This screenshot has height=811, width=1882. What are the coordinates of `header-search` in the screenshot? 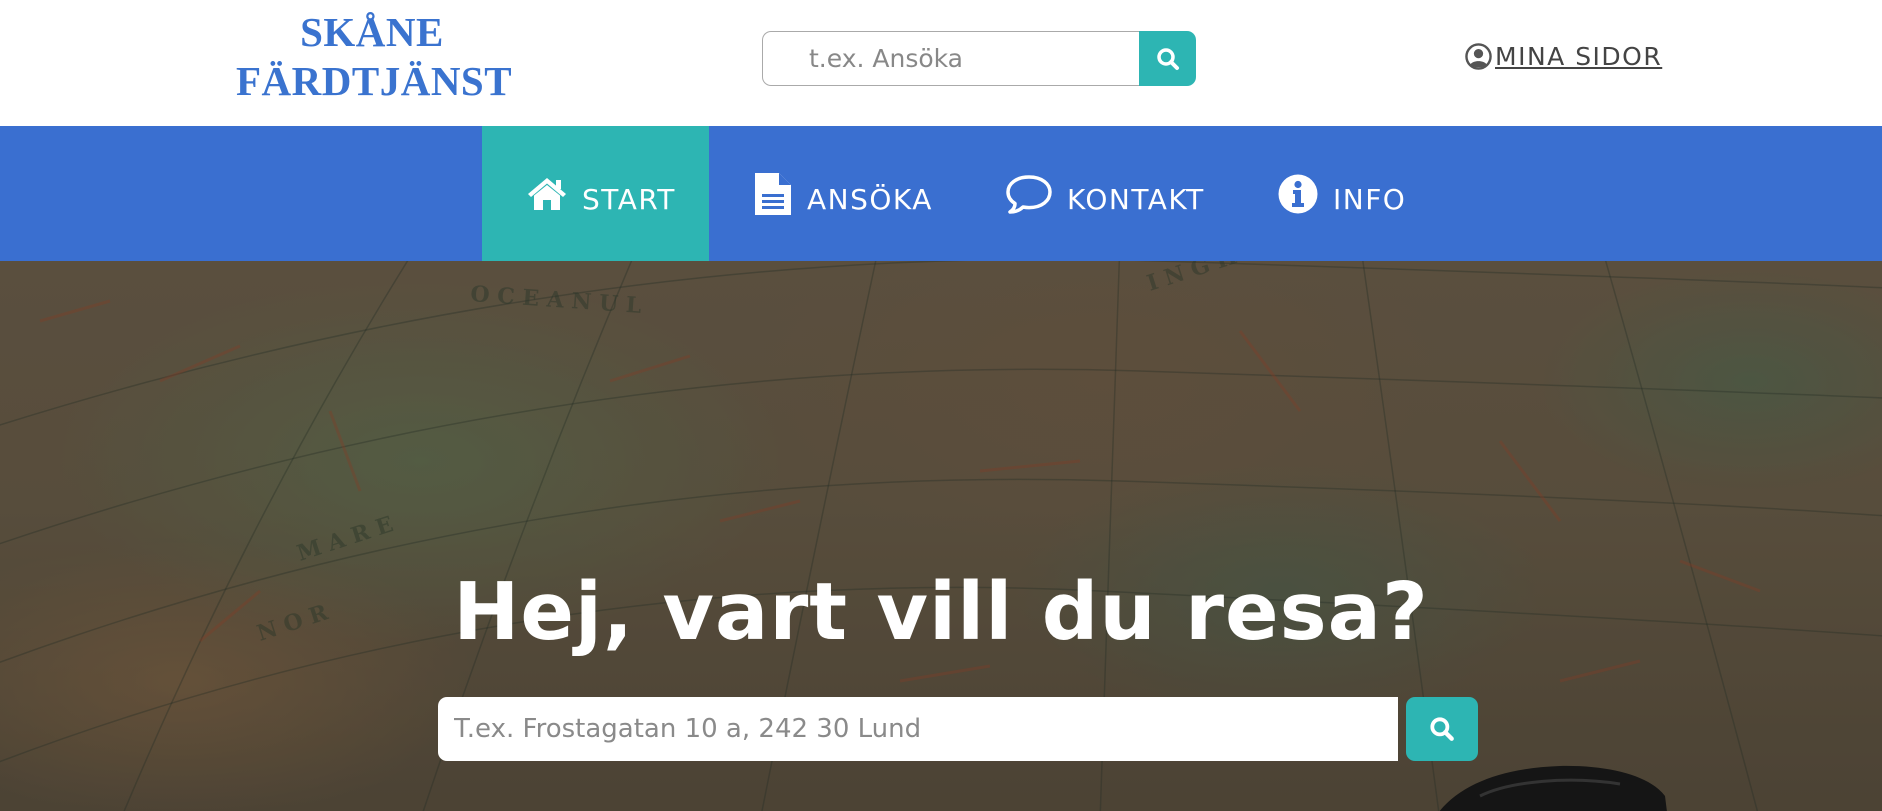 It's located at (979, 58).